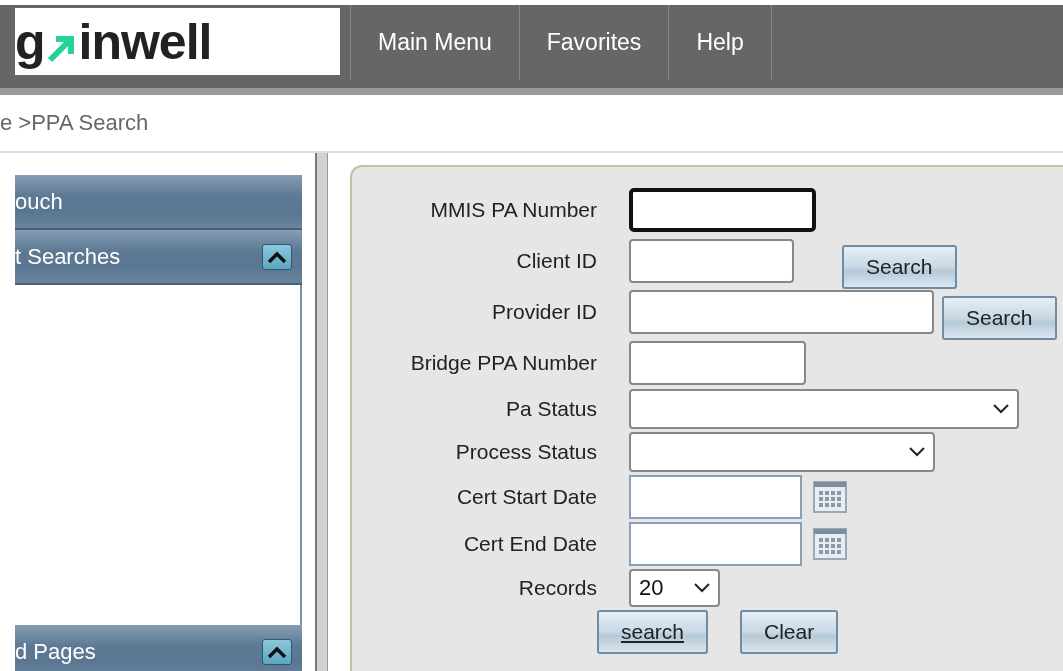  I want to click on search-button: search, so click(653, 632).